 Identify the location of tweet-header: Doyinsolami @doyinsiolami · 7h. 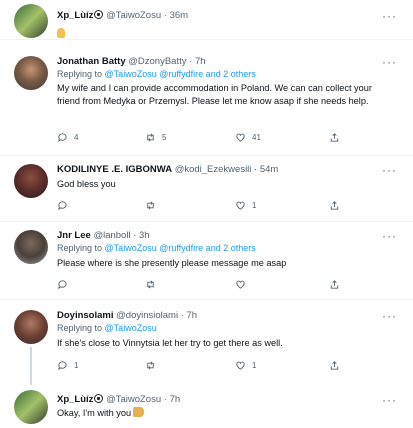
(127, 315).